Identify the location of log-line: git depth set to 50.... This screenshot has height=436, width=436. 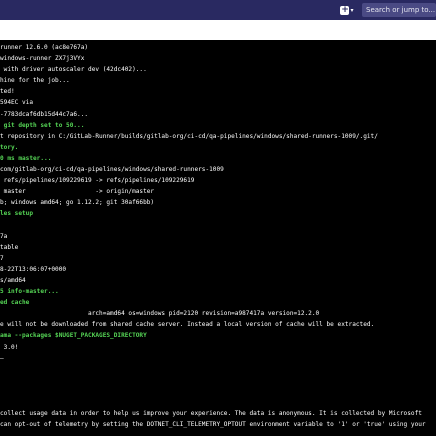
(42, 125).